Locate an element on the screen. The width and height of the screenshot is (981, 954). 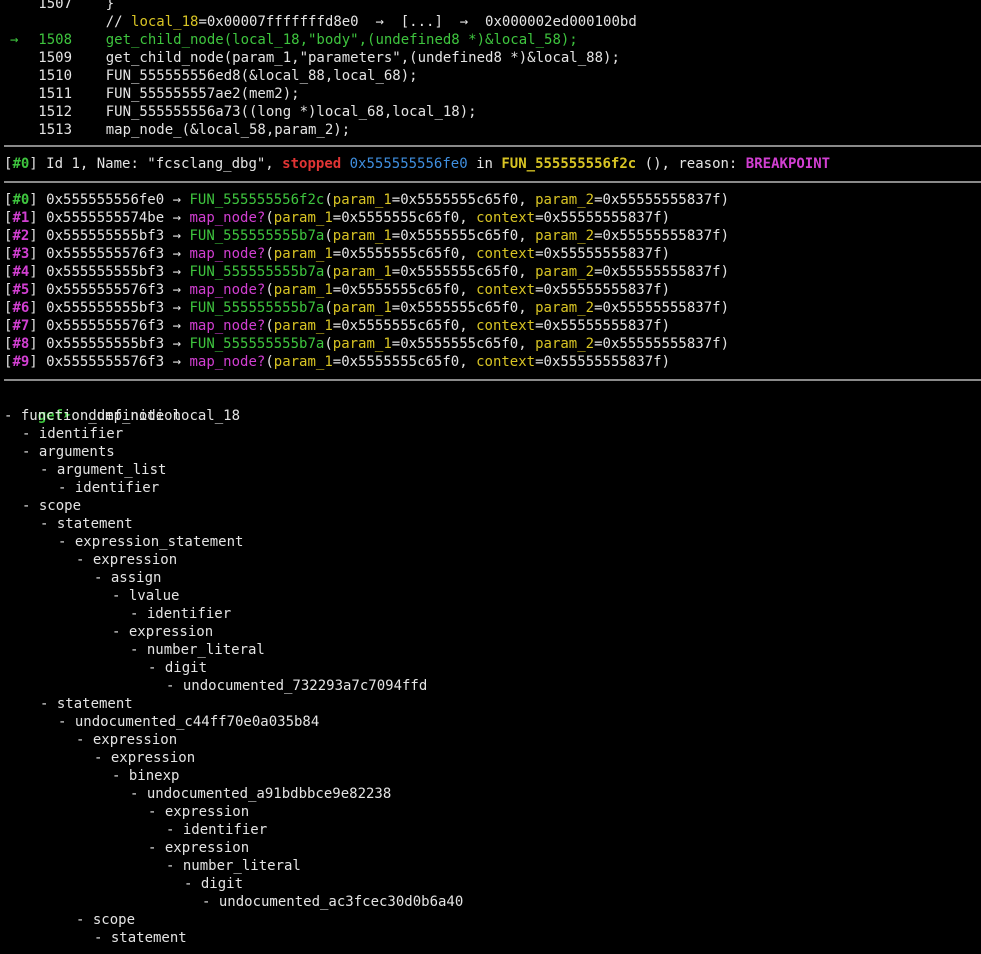
thread-state: stopped is located at coordinates (312, 164).